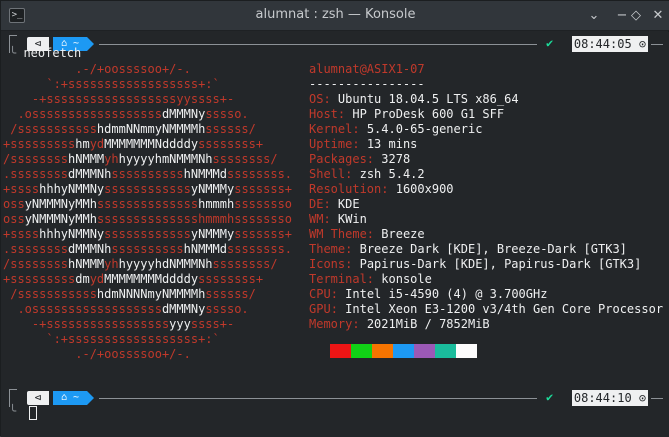 The image size is (669, 437). What do you see at coordinates (594, 16) in the screenshot?
I see `window-menu-button: ⌄` at bounding box center [594, 16].